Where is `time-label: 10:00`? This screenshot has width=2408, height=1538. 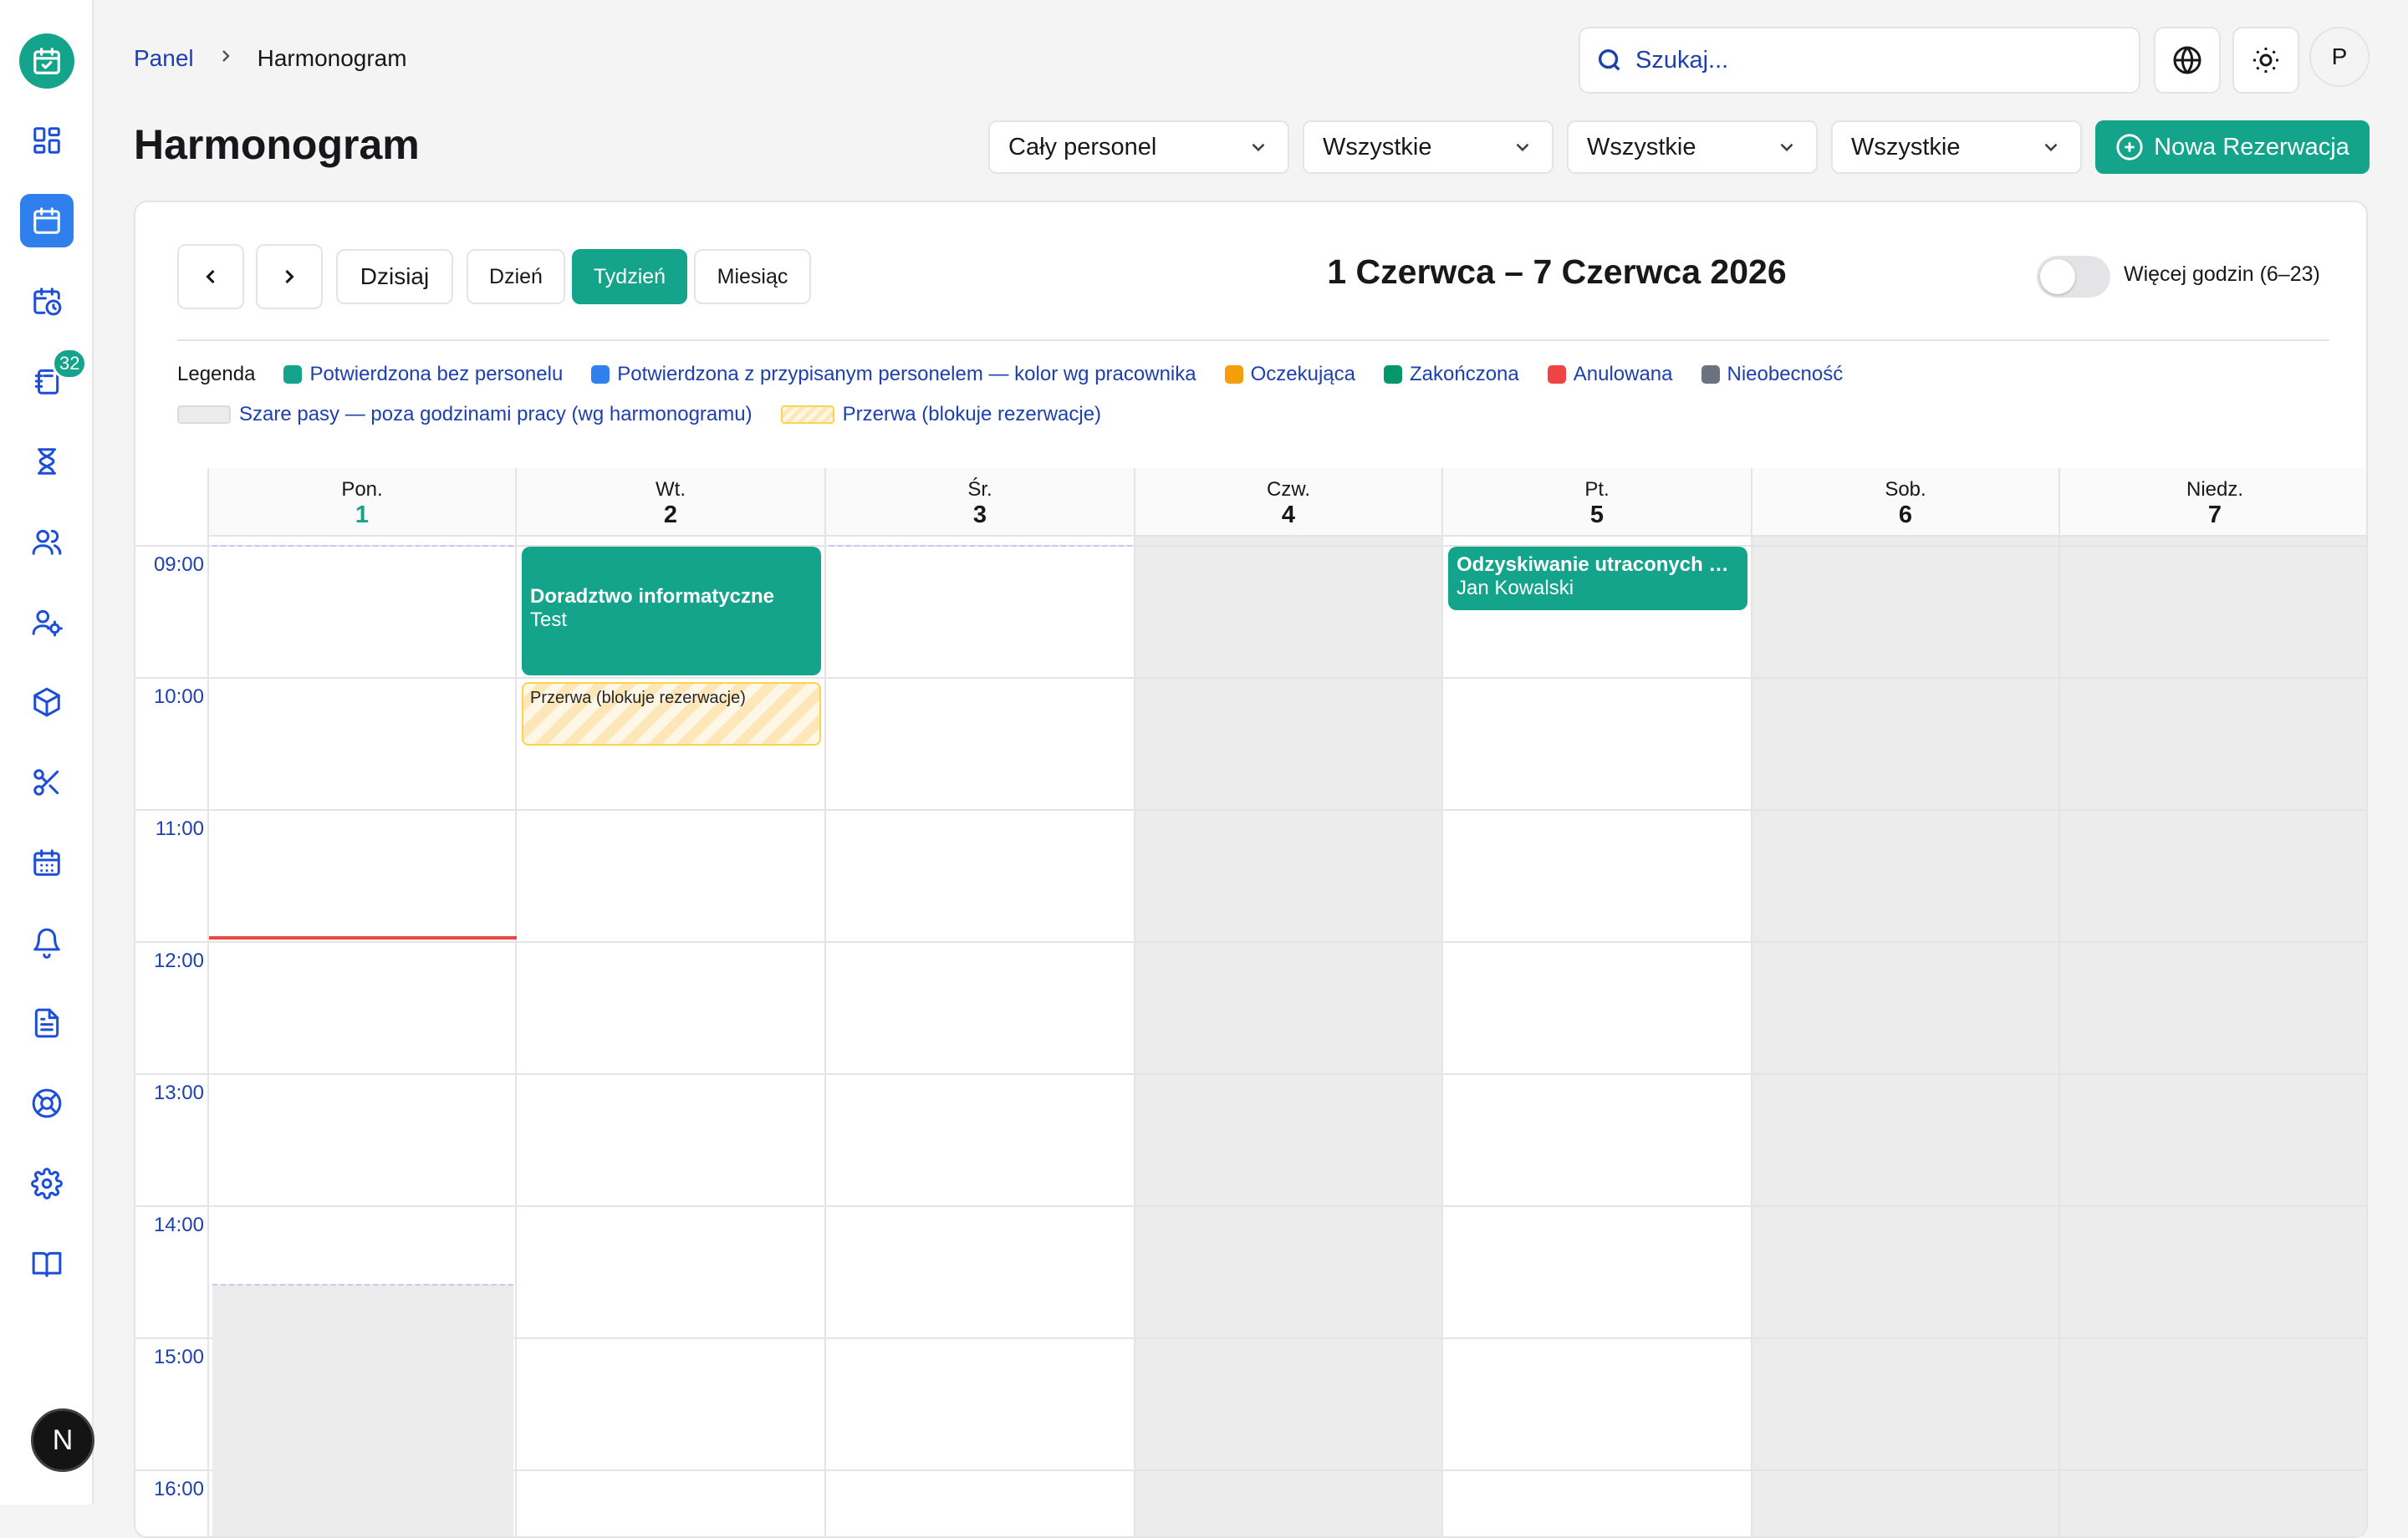
time-label: 10:00 is located at coordinates (178, 697).